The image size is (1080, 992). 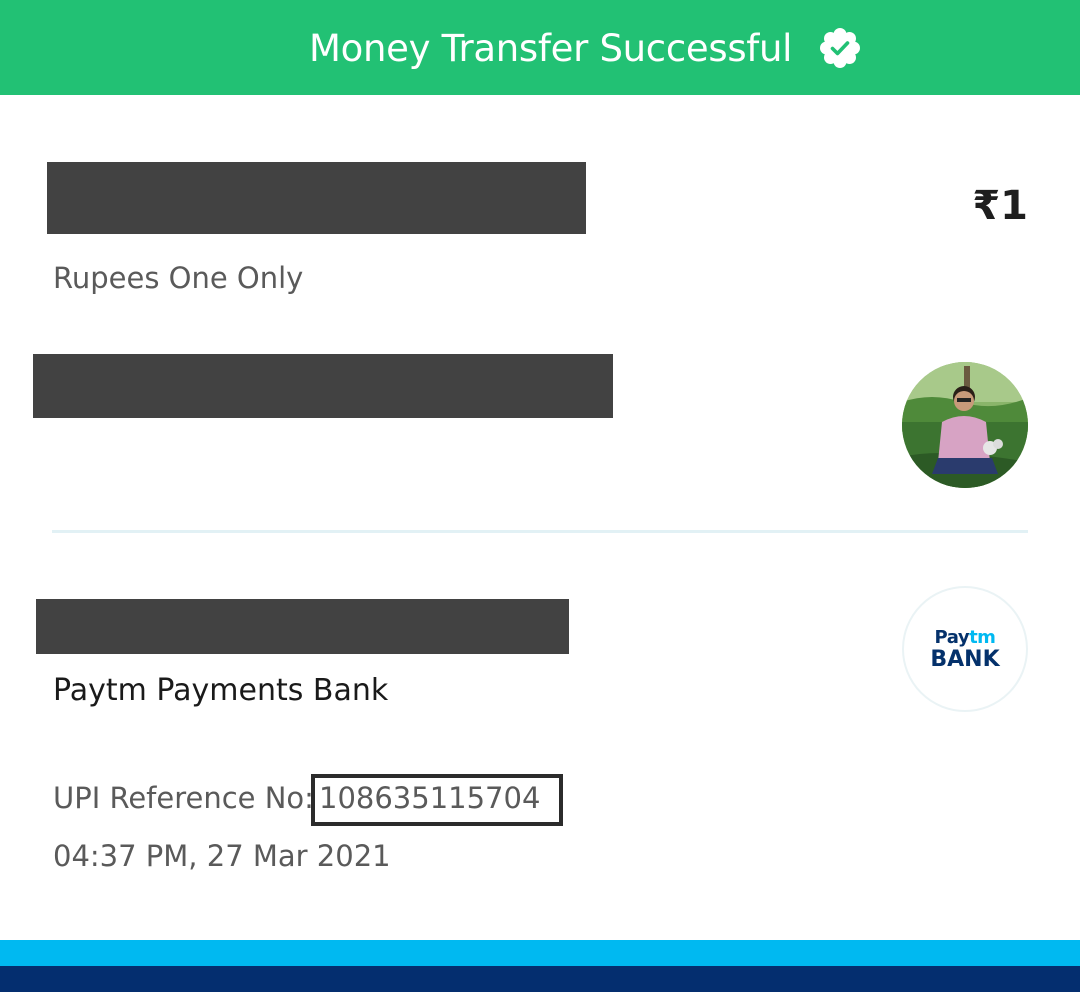 I want to click on amount-in-words: Rupees One Only, so click(x=178, y=278).